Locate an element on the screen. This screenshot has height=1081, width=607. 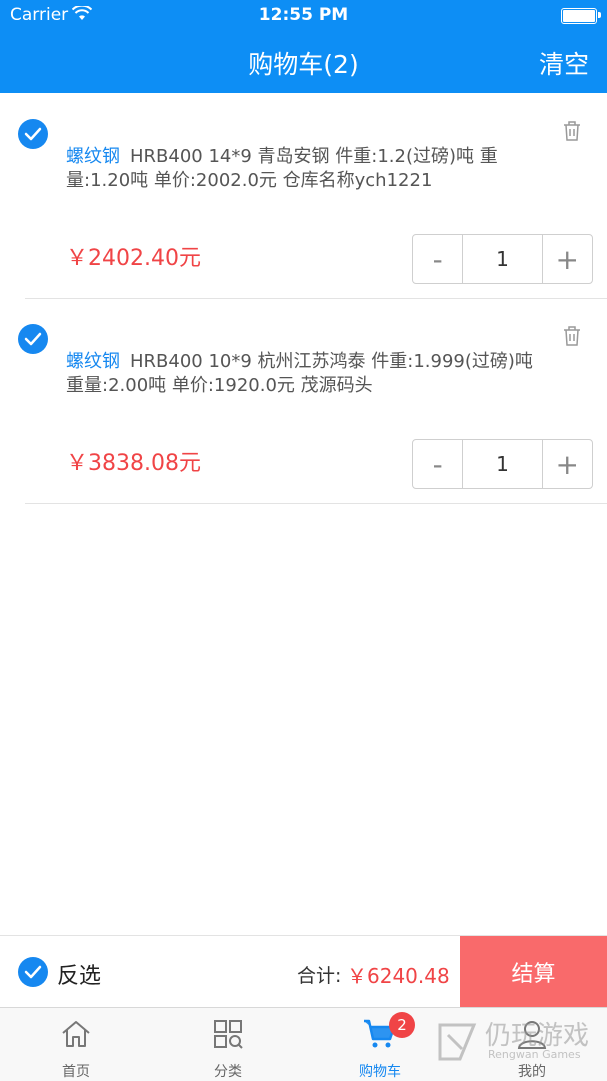
status-time: 12:55 PM is located at coordinates (303, 15).